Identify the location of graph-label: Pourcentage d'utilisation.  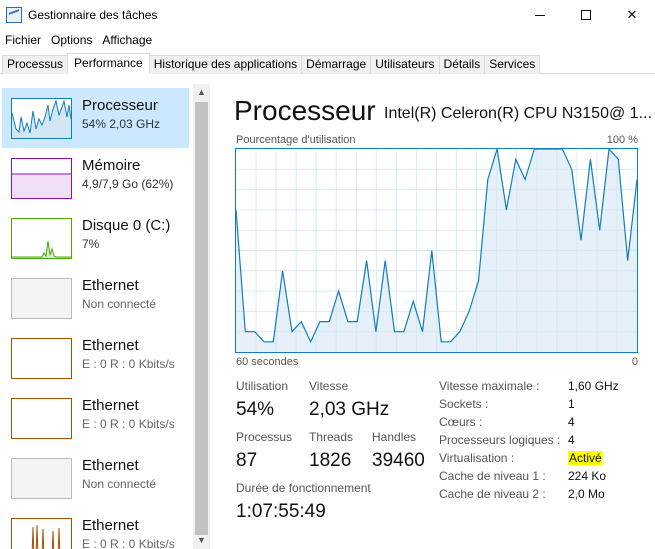
(296, 140).